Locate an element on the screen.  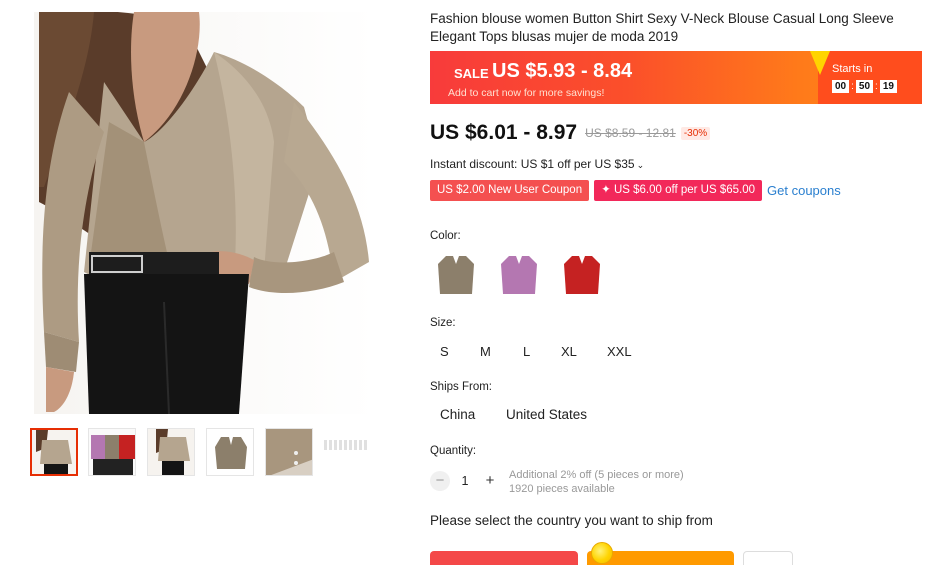
instant-discount: Instant discount: US $1 off per US $35 ⌄ is located at coordinates (537, 164).